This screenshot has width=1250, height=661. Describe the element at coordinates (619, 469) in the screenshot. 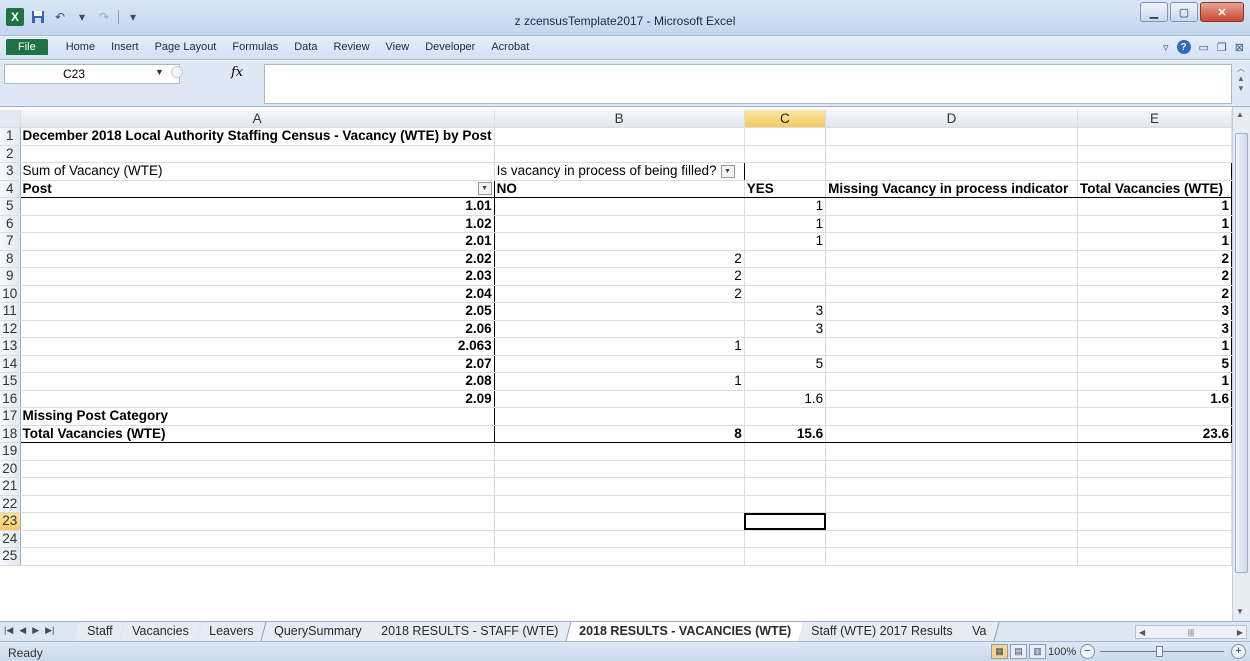

I see `cell-b20` at that location.